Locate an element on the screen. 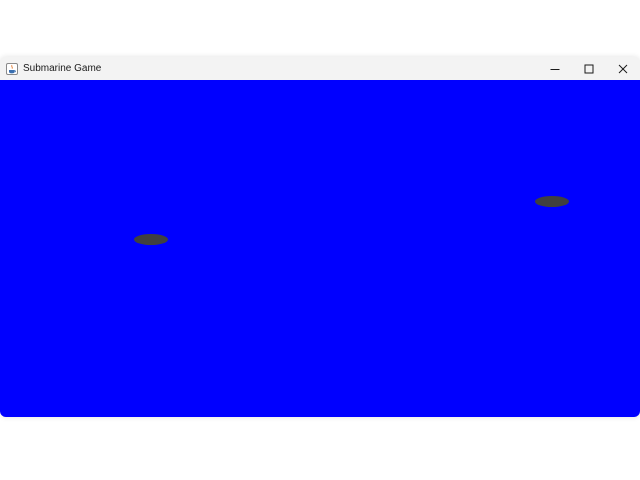 This screenshot has width=640, height=480. maximize-button is located at coordinates (589, 68).